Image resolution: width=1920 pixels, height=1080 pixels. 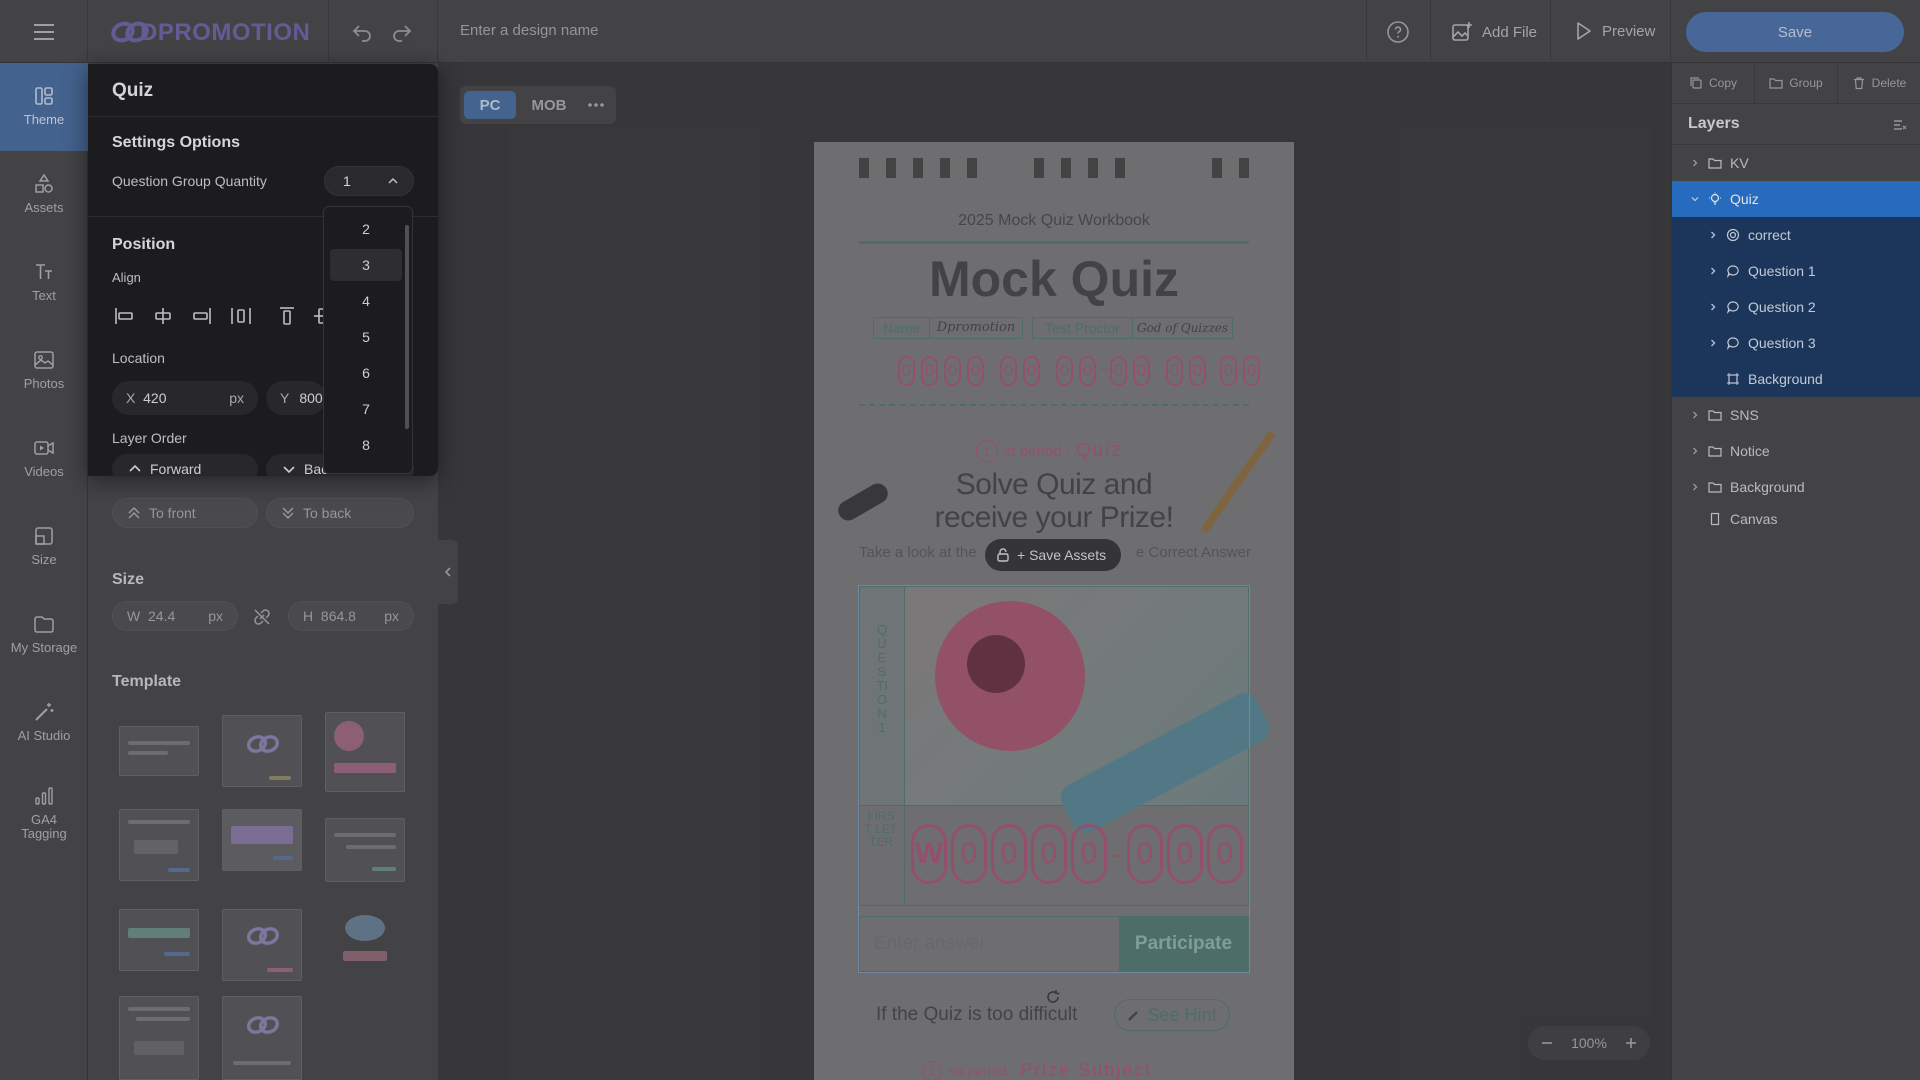 What do you see at coordinates (1713, 83) in the screenshot?
I see `copy-button: Copy` at bounding box center [1713, 83].